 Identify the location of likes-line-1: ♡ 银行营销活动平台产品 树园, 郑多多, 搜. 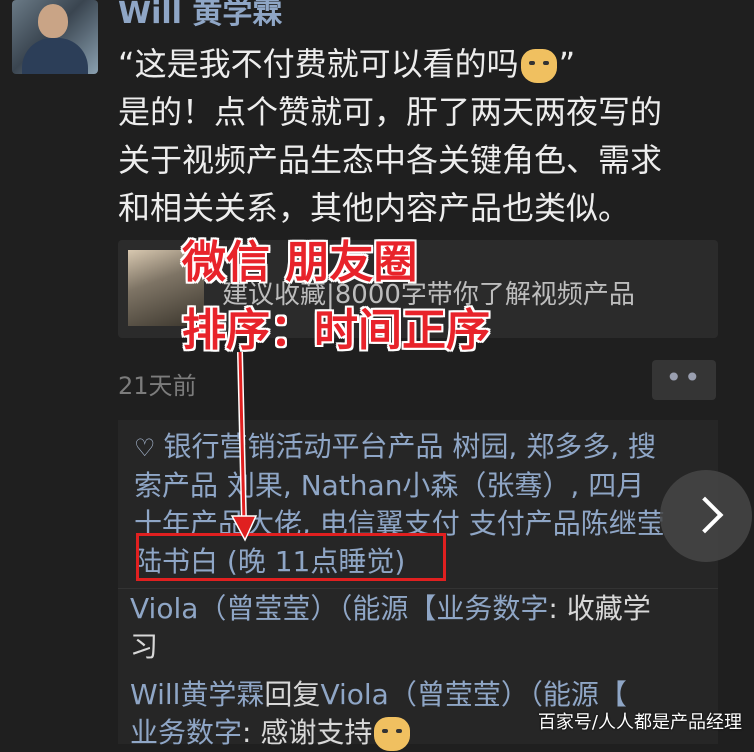
(429, 447).